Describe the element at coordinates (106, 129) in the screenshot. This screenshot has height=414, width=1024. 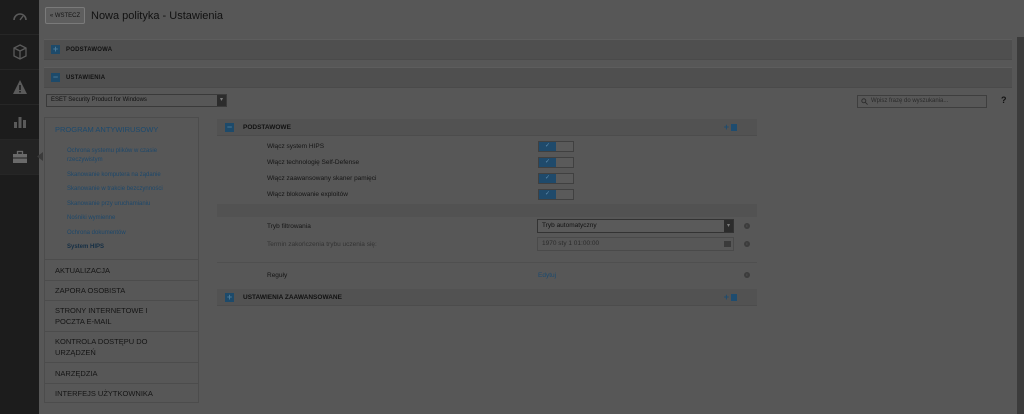
I see `nav-section-antivirus: PROGRAM ANTYWIRUSOWY` at that location.